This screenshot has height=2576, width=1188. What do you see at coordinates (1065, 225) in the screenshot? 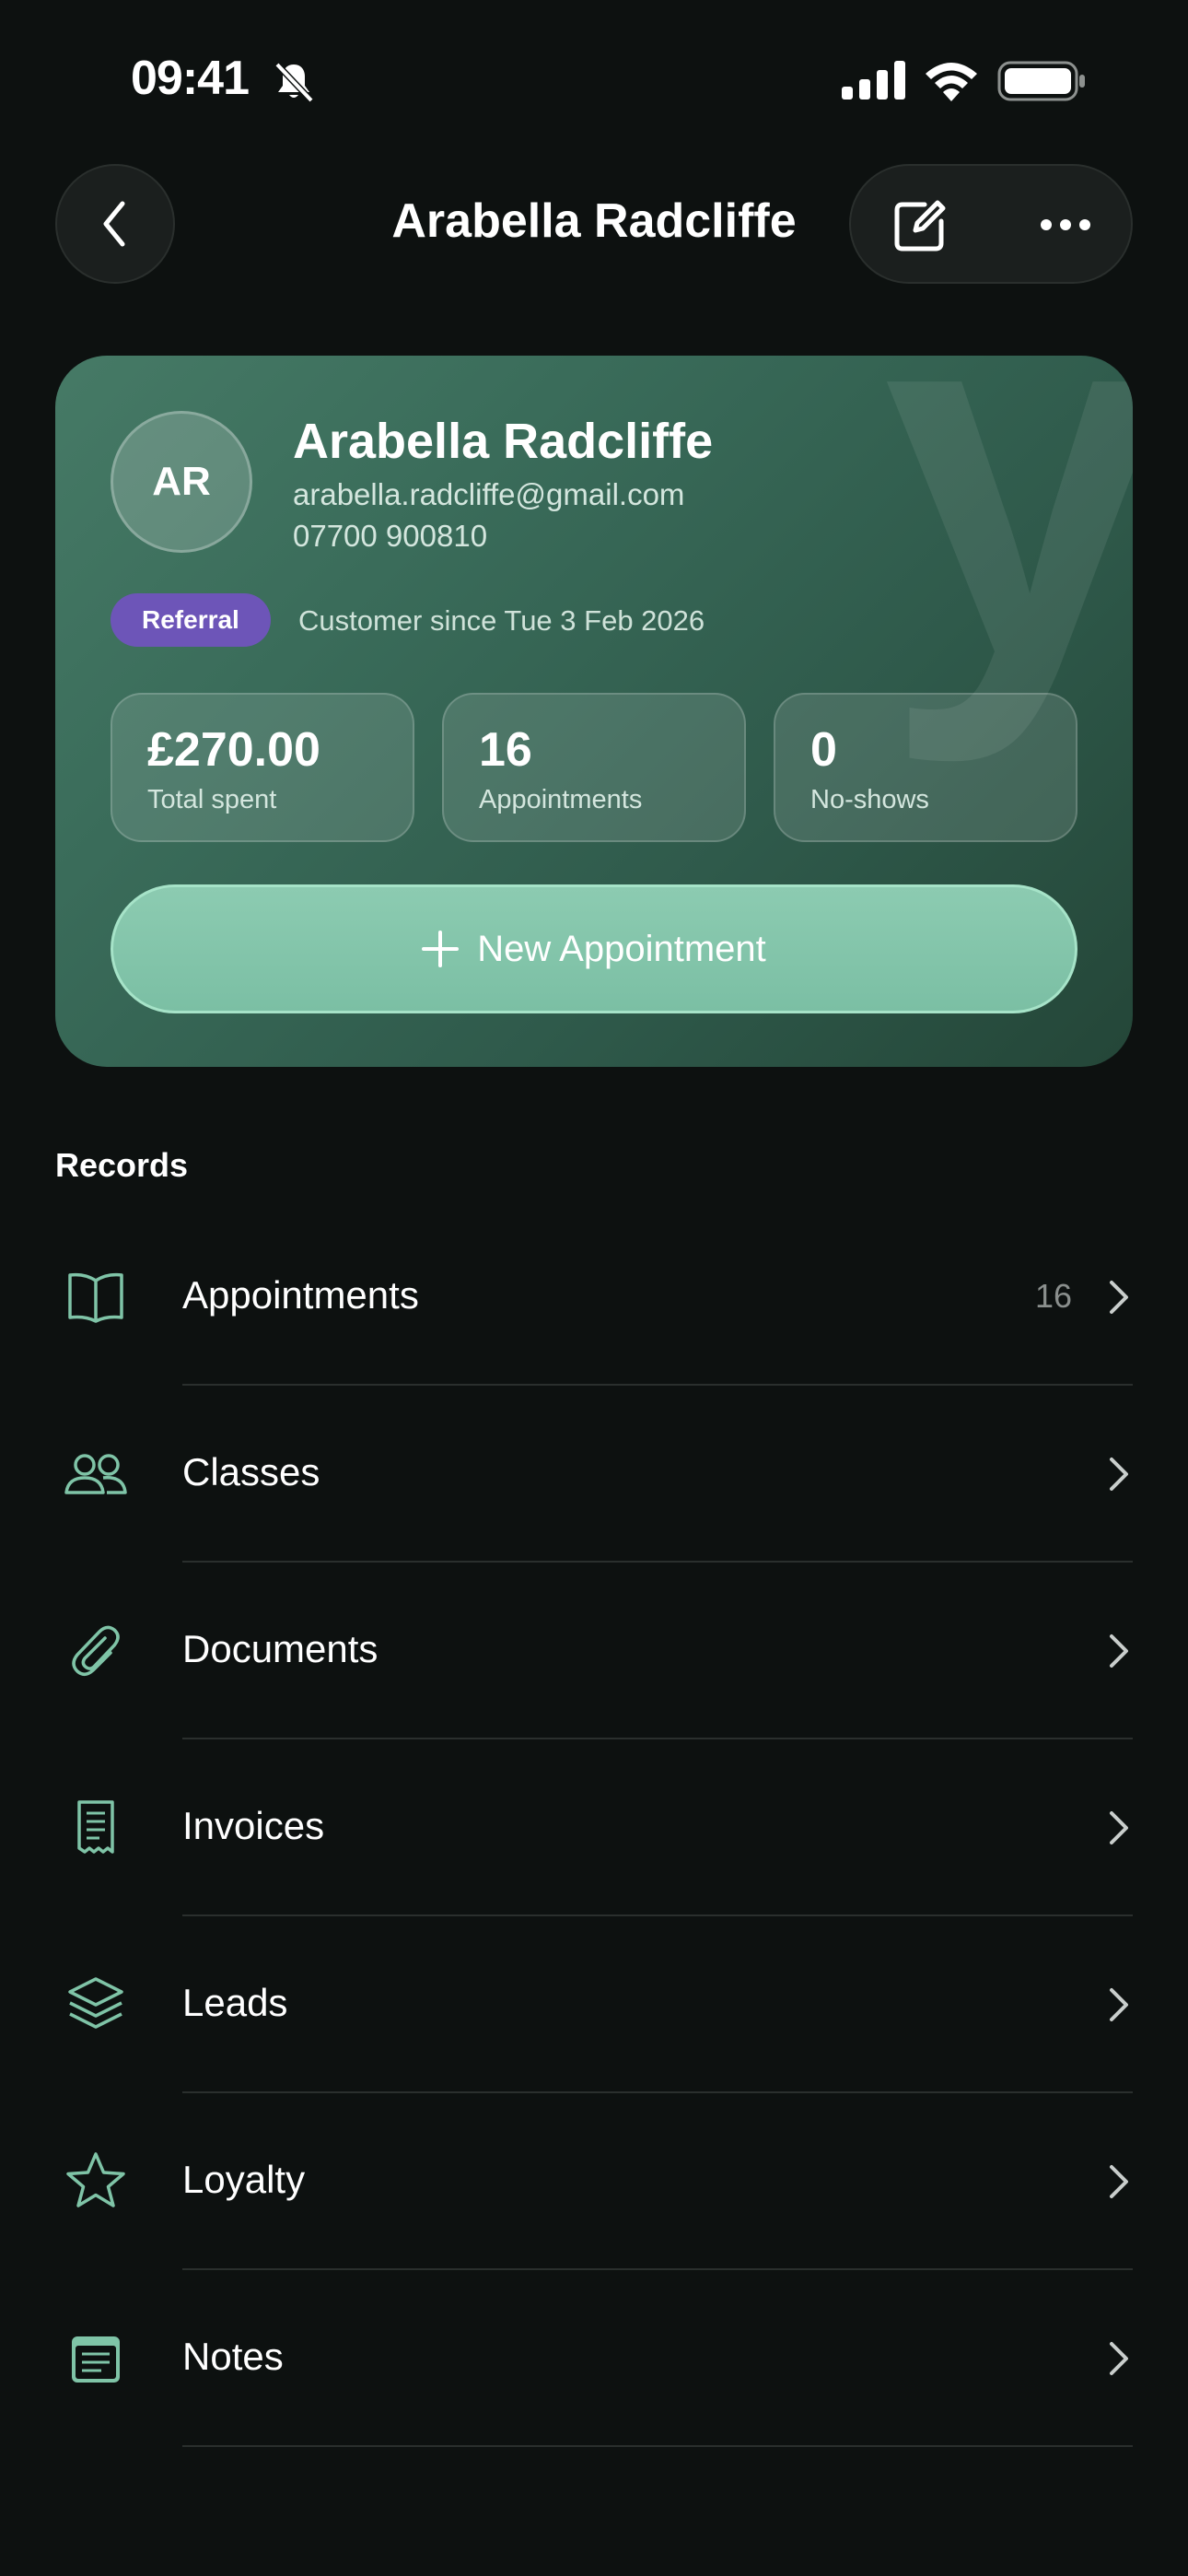
I see `more-options-icon` at bounding box center [1065, 225].